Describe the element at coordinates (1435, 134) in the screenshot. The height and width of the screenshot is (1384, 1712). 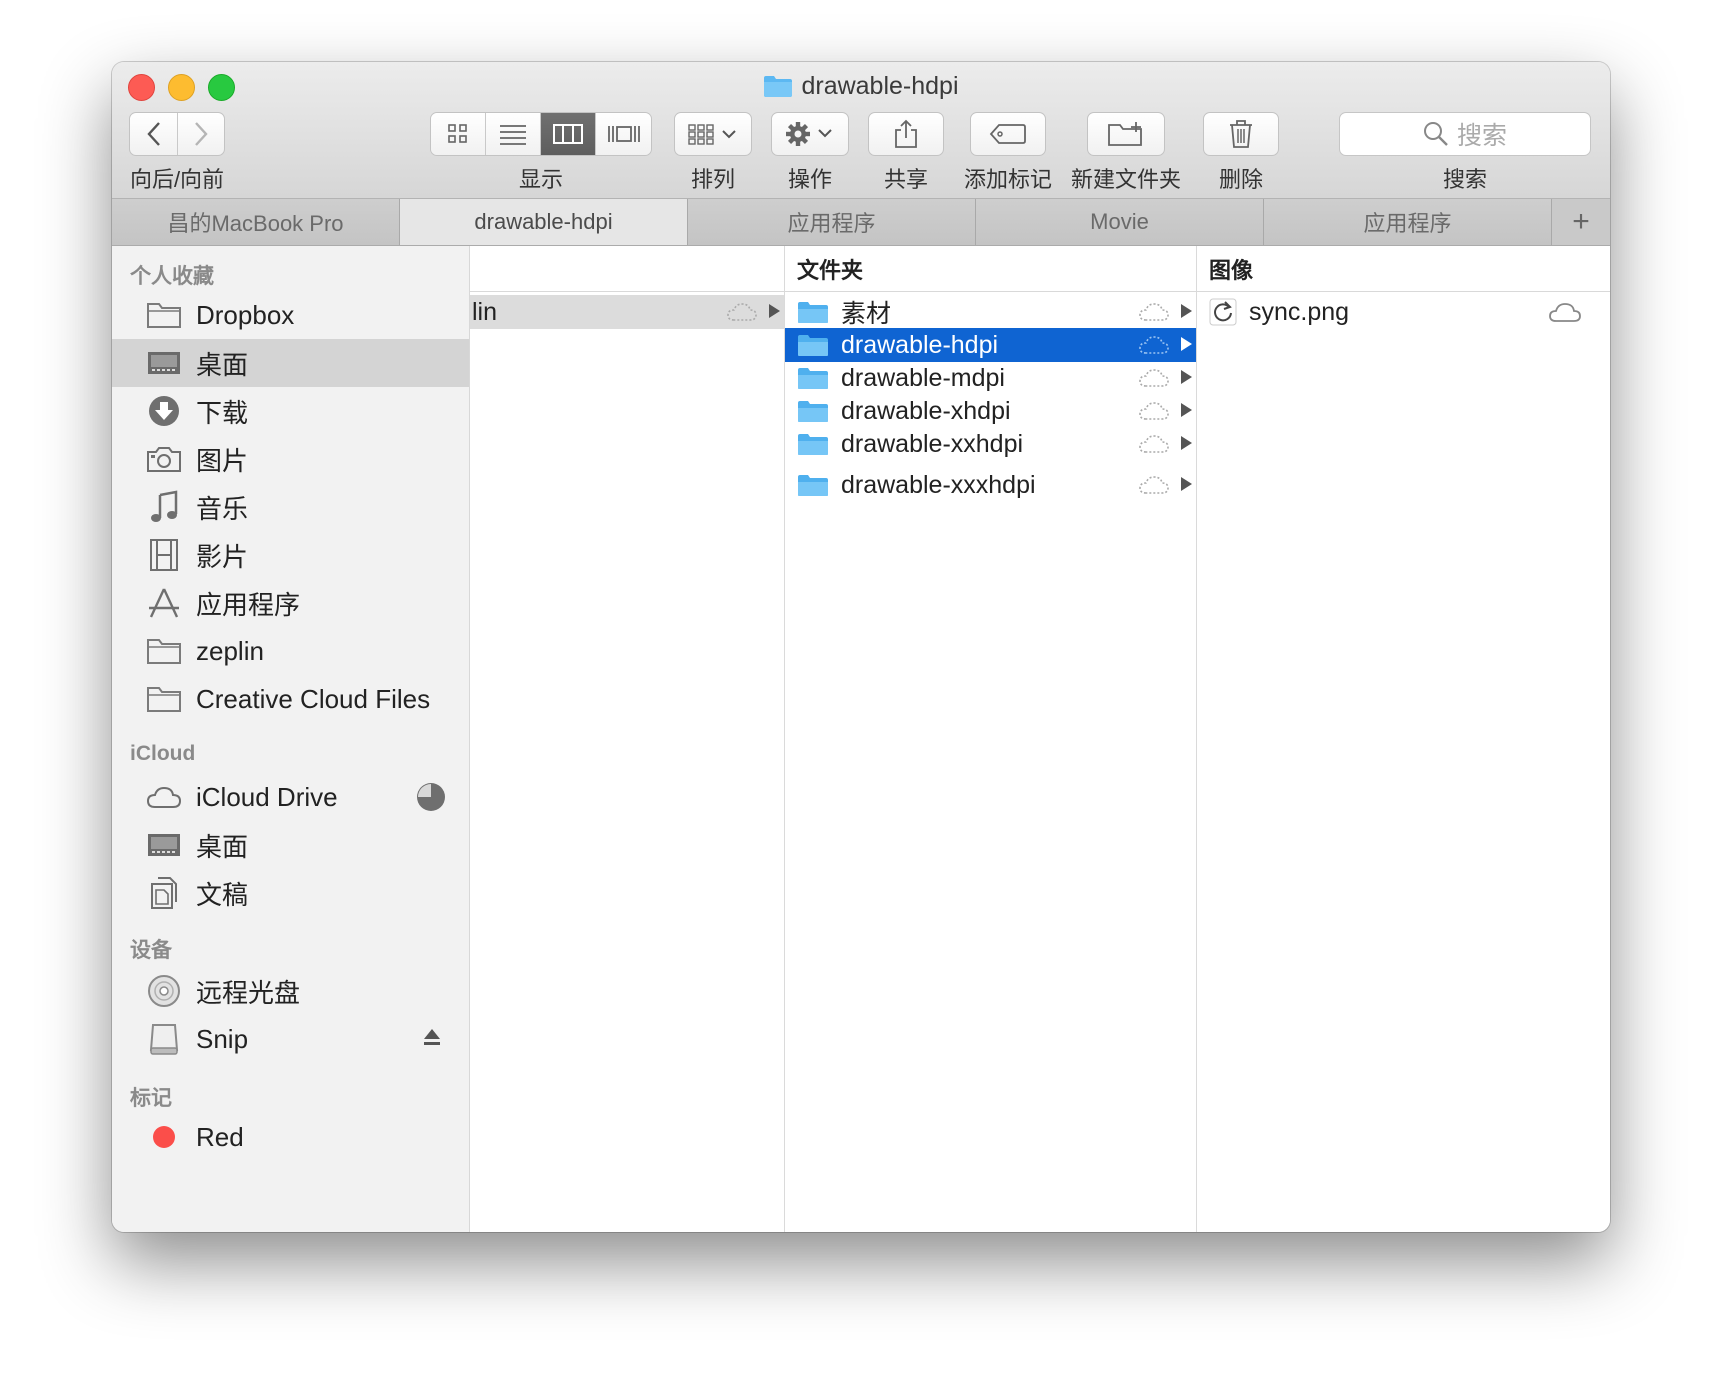
I see `search-icon` at that location.